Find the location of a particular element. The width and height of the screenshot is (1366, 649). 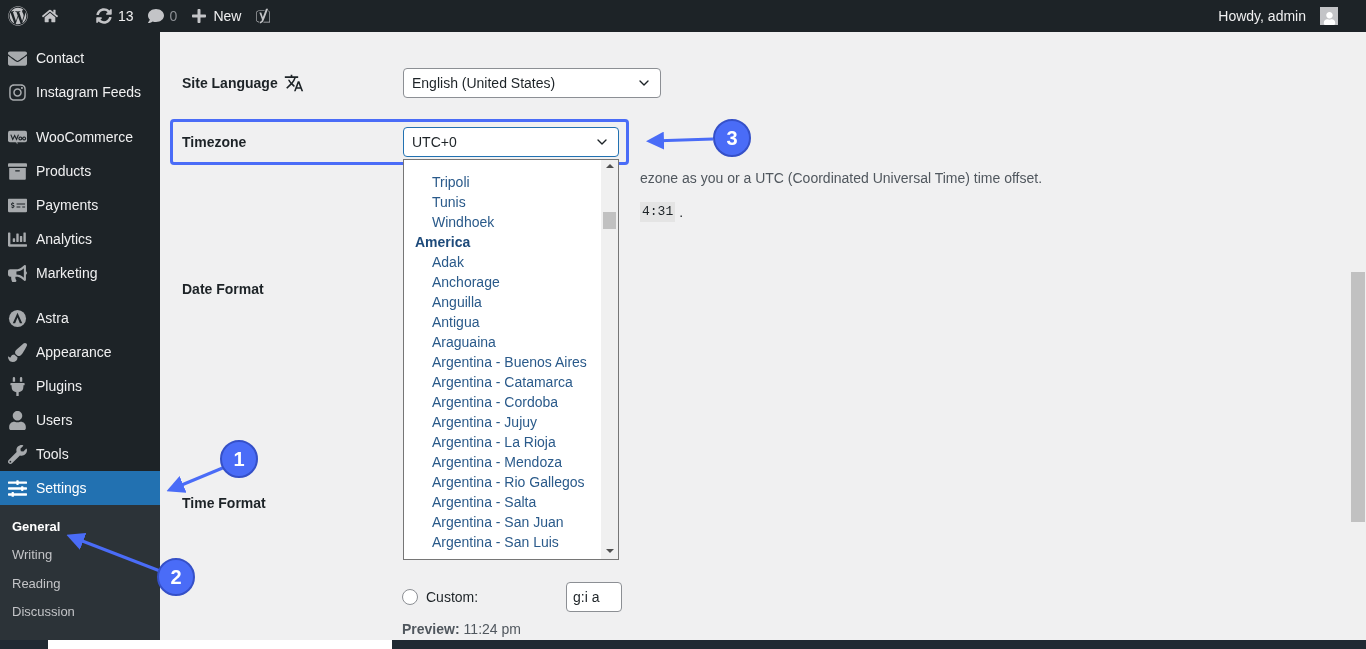

home-icon is located at coordinates (50, 16).